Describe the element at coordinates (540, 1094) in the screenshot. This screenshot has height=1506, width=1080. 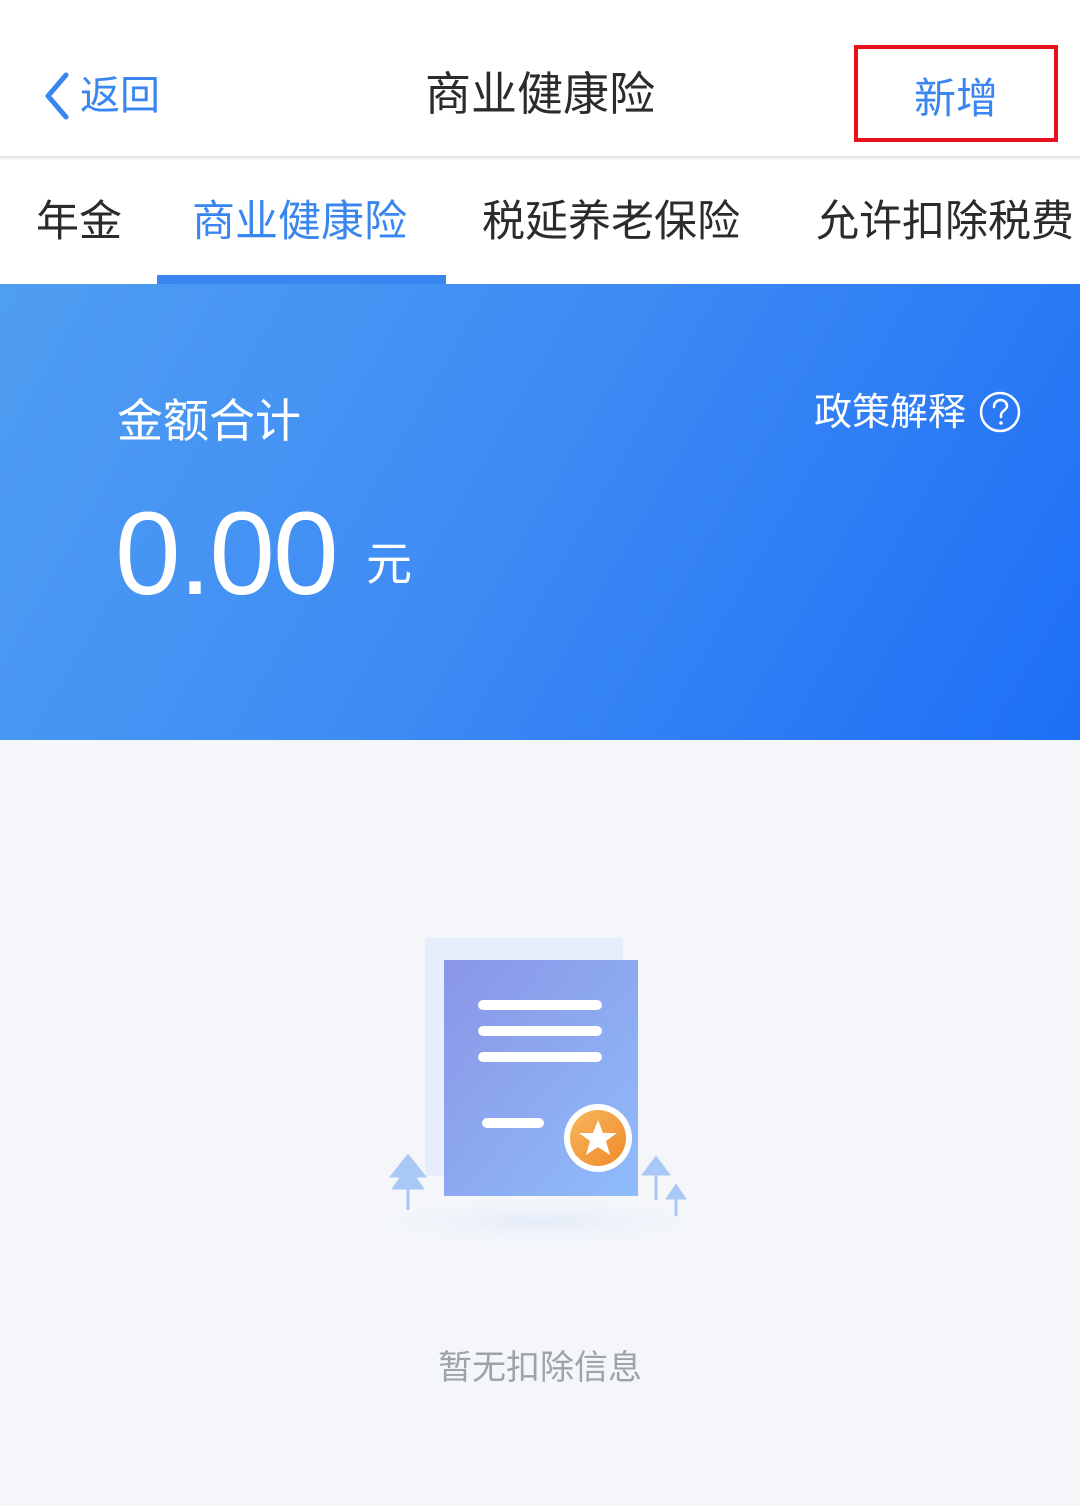
I see `document-star-icon` at that location.